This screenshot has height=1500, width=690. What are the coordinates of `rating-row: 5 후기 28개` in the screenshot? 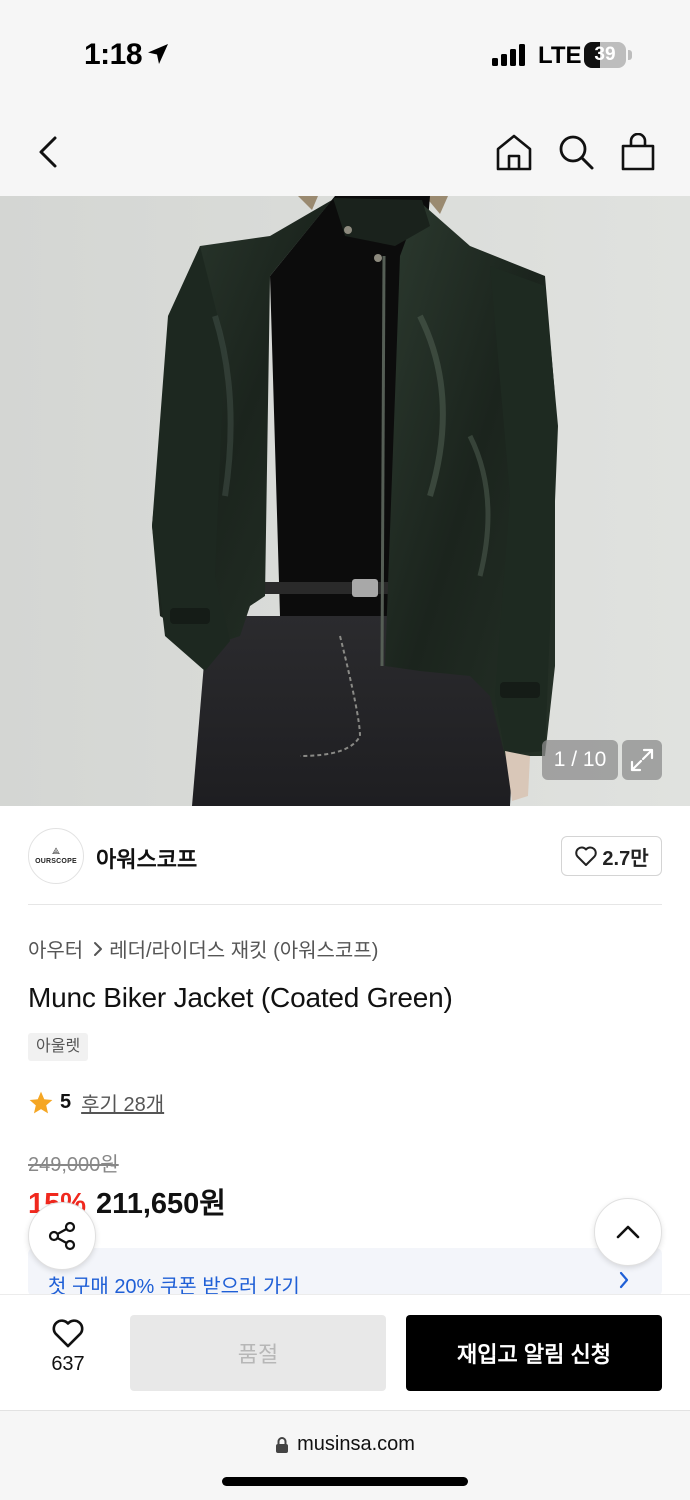 It's located at (96, 1102).